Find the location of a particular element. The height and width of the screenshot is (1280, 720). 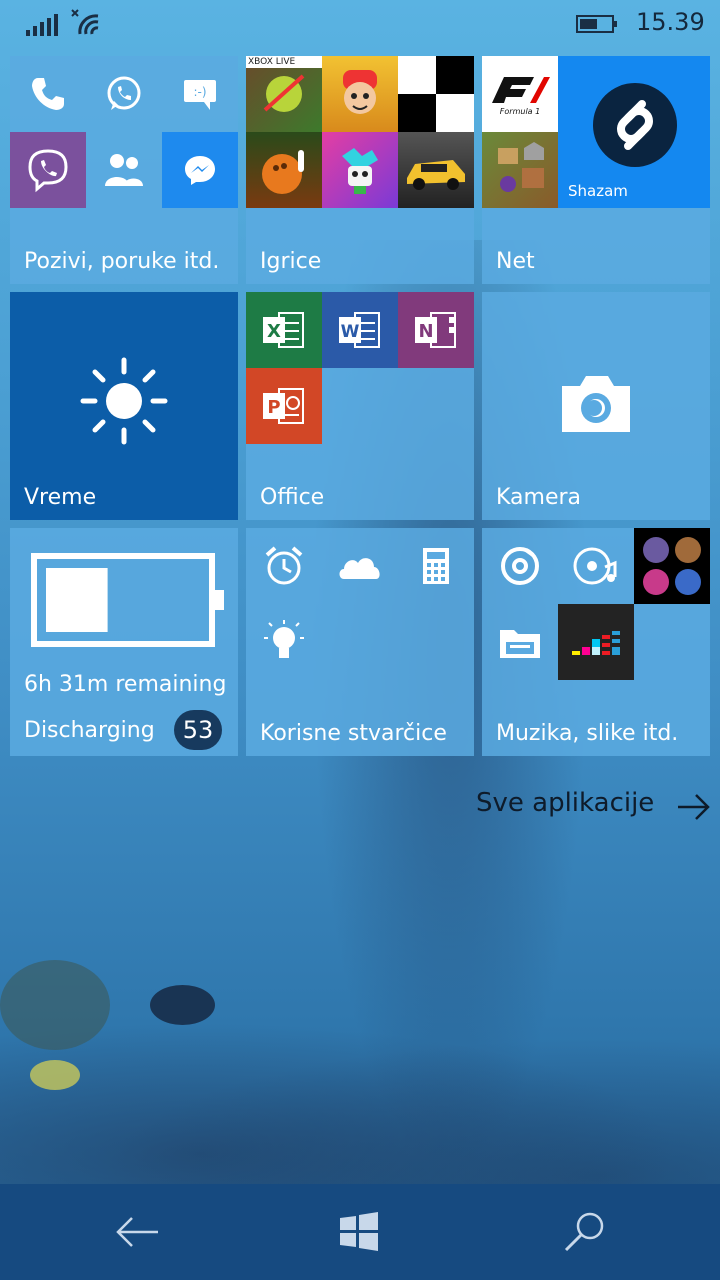

battery-level-icon is located at coordinates (127, 600).